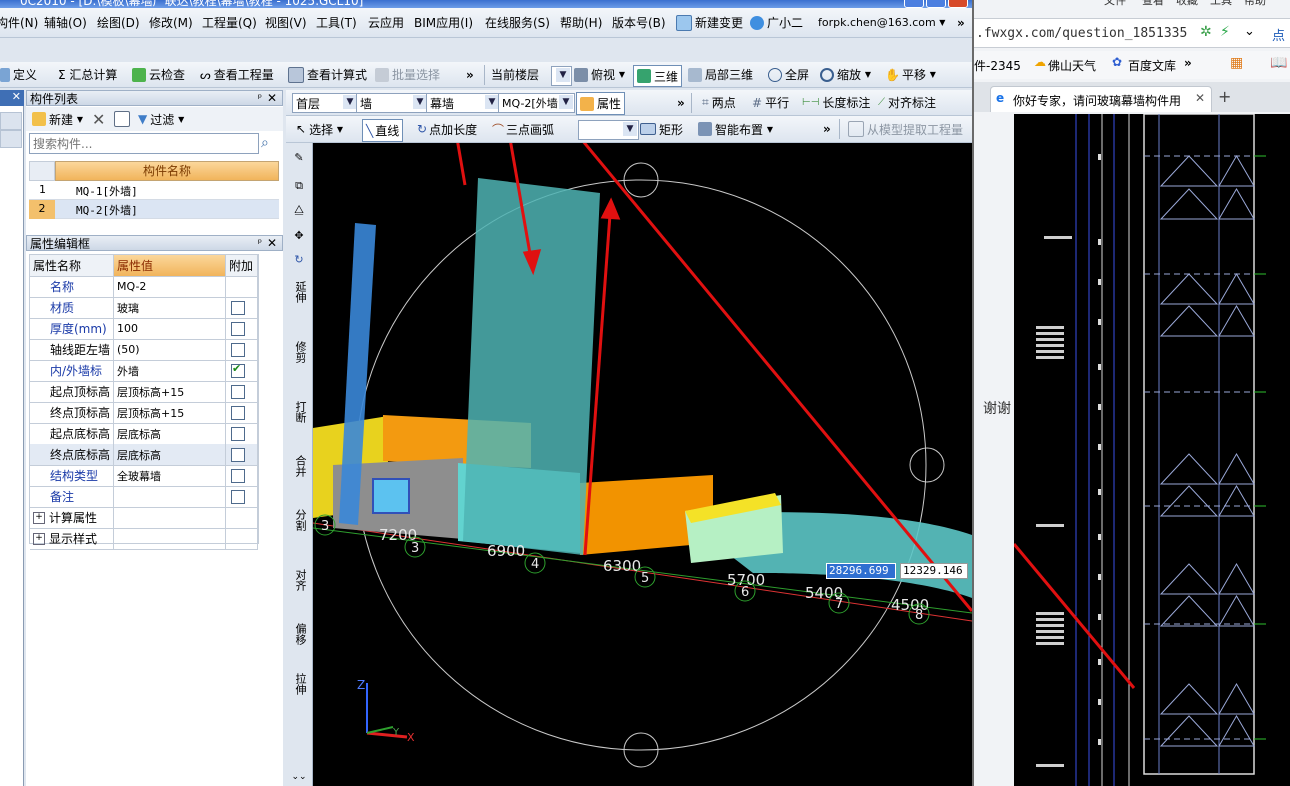  I want to click on bookmark-library: 百度文库, so click(1152, 65).